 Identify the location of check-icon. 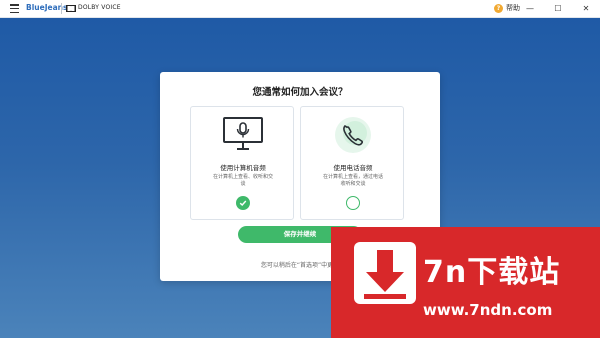
(243, 203).